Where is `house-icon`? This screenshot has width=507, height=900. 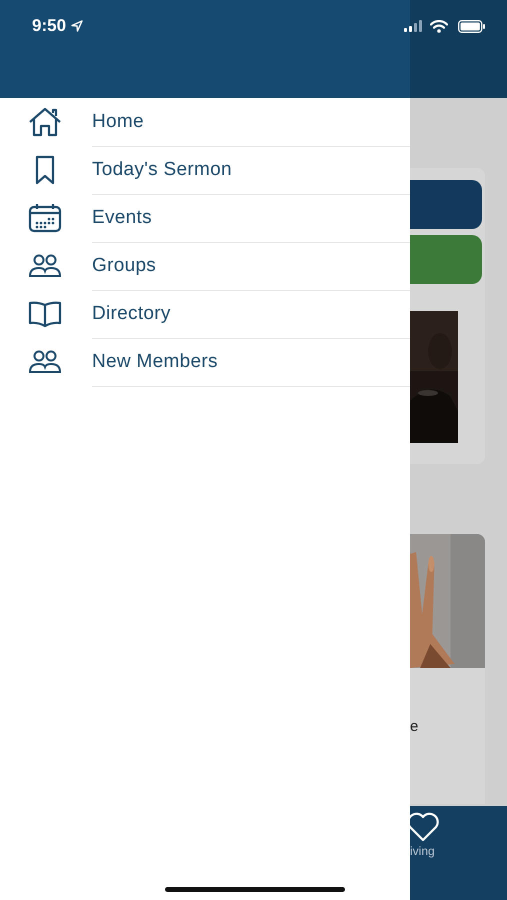 house-icon is located at coordinates (45, 122).